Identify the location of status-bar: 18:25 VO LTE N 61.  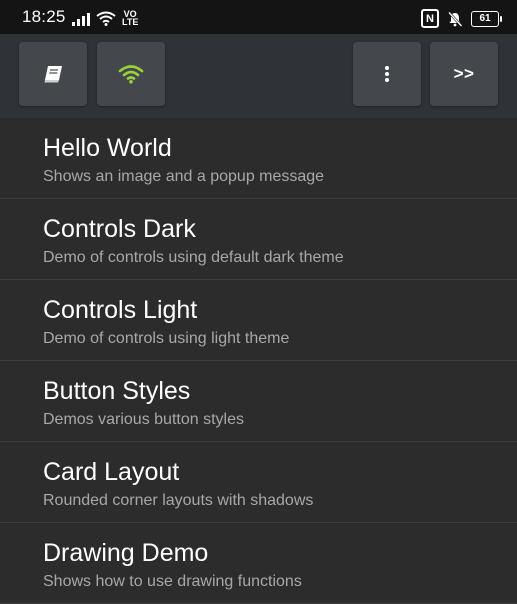
(258, 17).